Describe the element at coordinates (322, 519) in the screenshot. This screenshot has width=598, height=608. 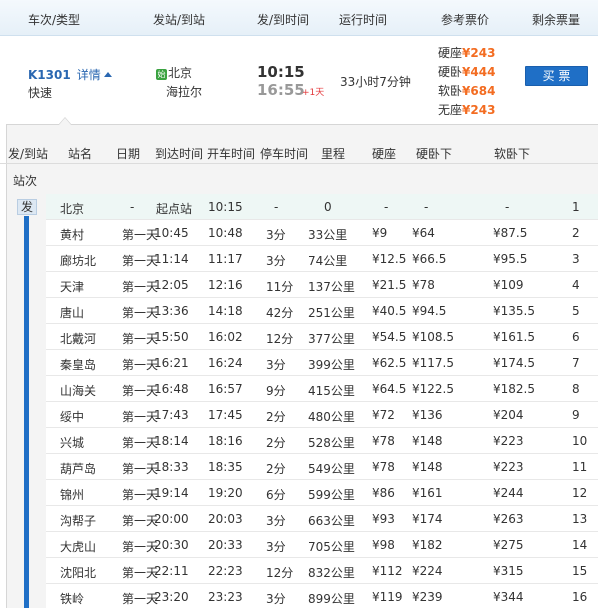
I see `stop-row: 沟帮子 第一天 20:00 20:03 3分 663公里 ¥93 ¥174 ¥263 13` at that location.